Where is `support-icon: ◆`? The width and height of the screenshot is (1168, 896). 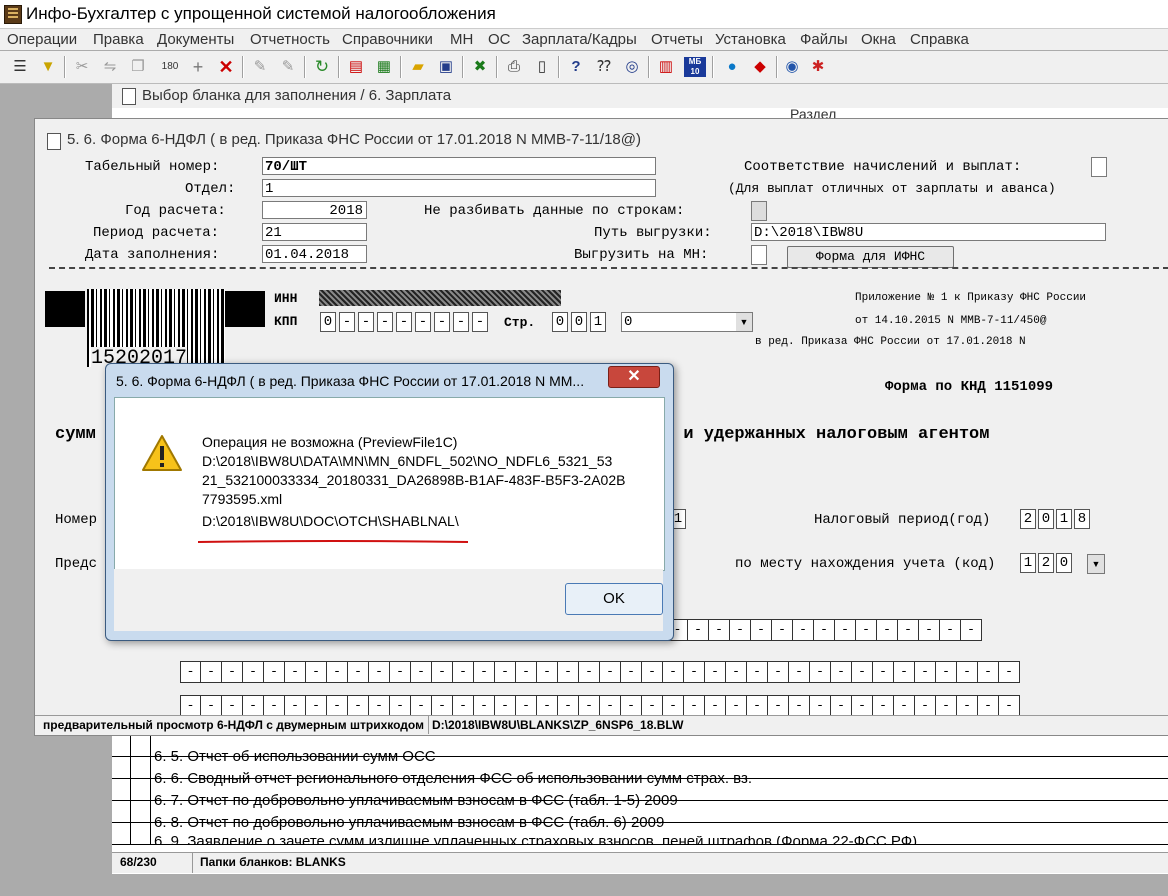 support-icon: ◆ is located at coordinates (760, 67).